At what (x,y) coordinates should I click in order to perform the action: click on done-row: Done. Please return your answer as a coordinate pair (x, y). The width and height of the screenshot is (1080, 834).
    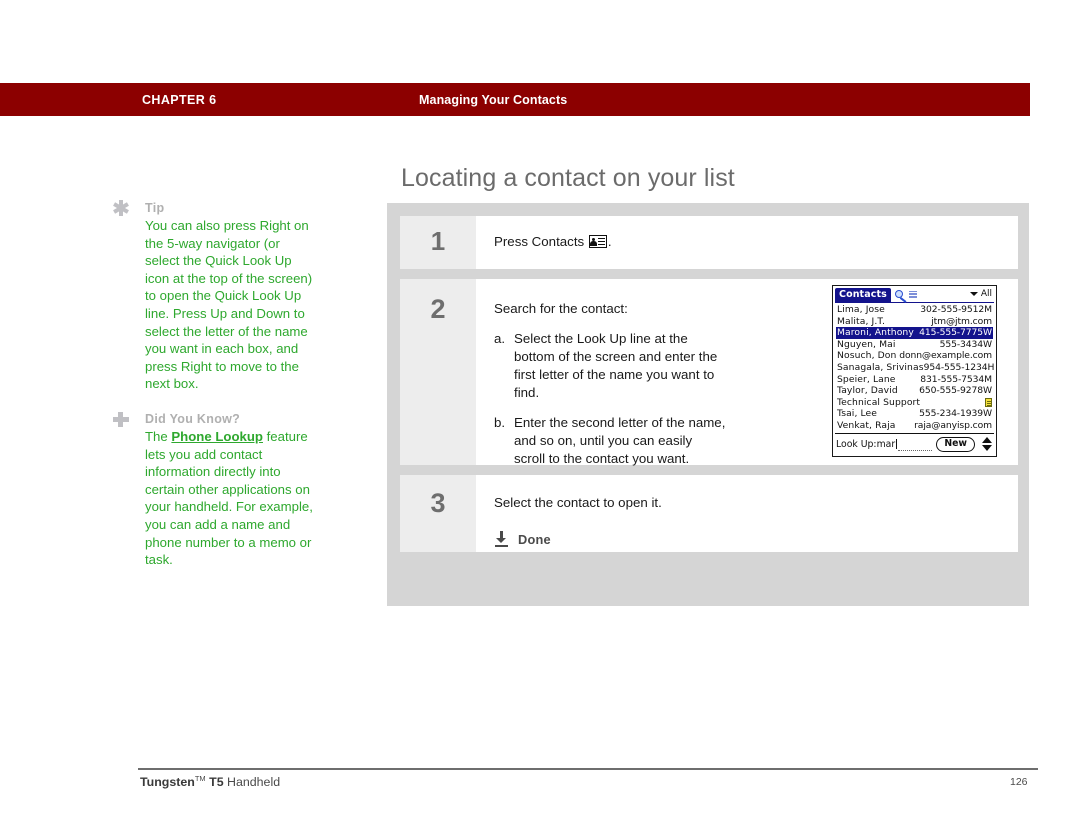
    Looking at the image, I should click on (749, 539).